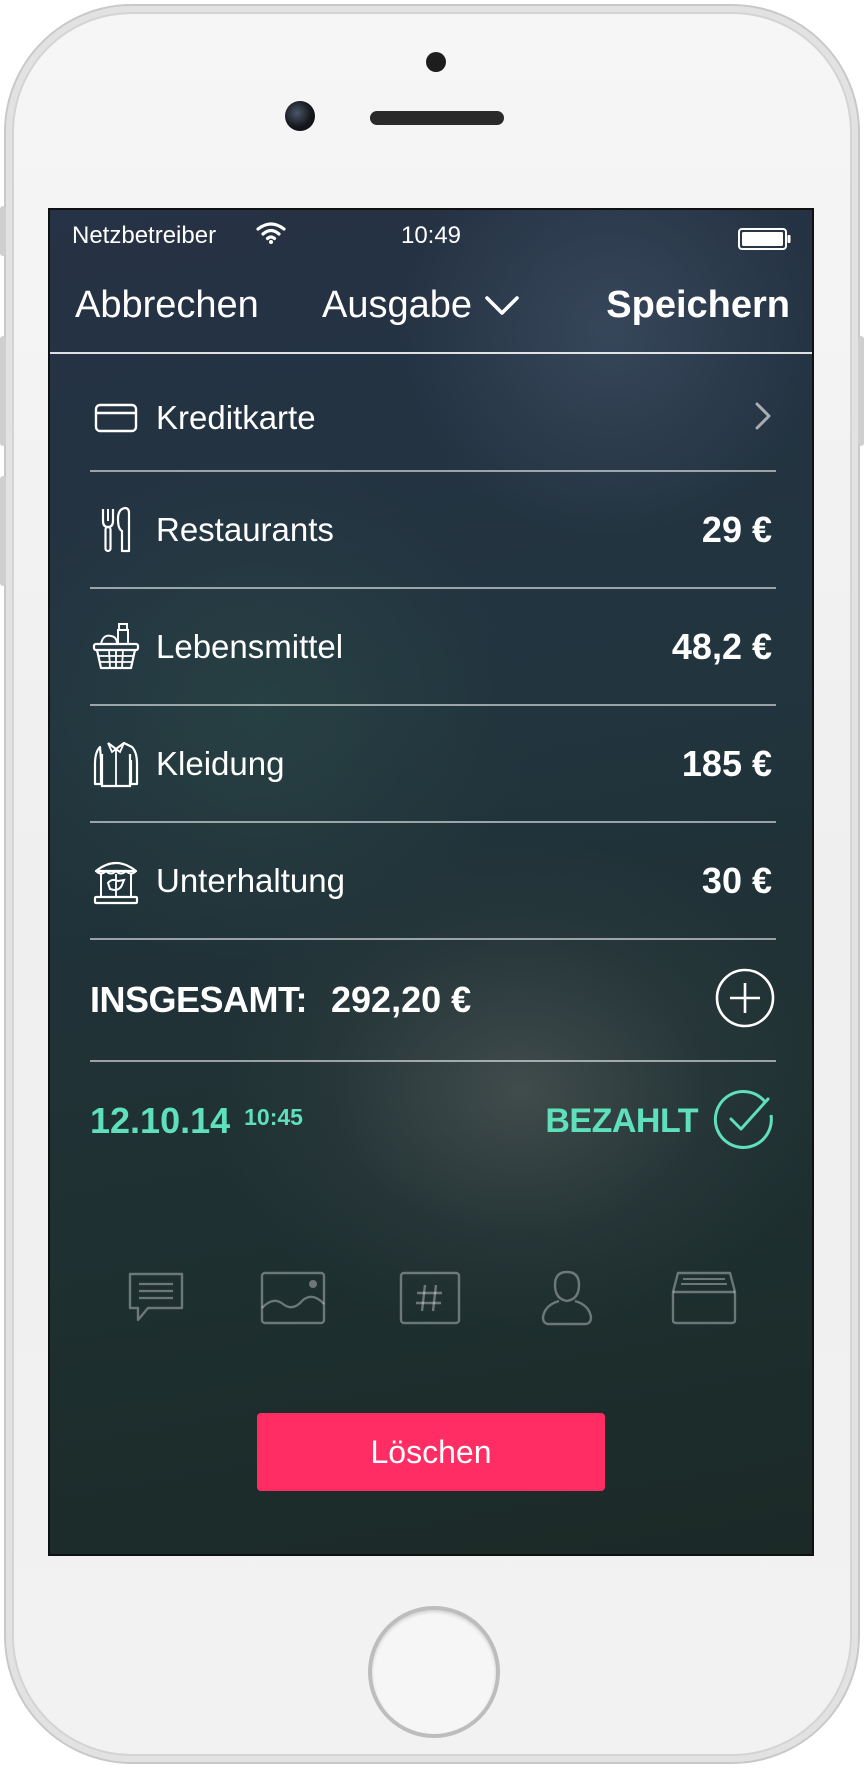 This screenshot has height=1768, width=864. Describe the element at coordinates (437, 118) in the screenshot. I see `earpiece-speaker` at that location.